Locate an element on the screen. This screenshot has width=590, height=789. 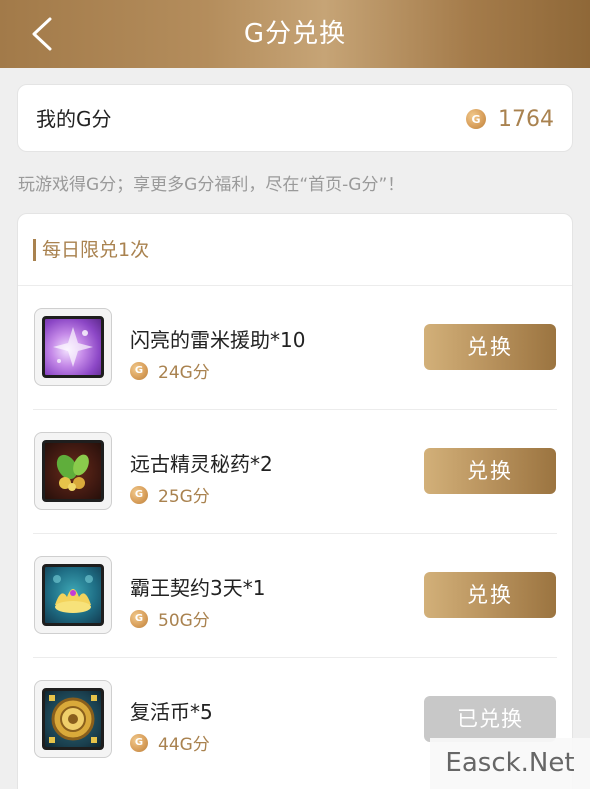
watermark: Easck.Net is located at coordinates (510, 763).